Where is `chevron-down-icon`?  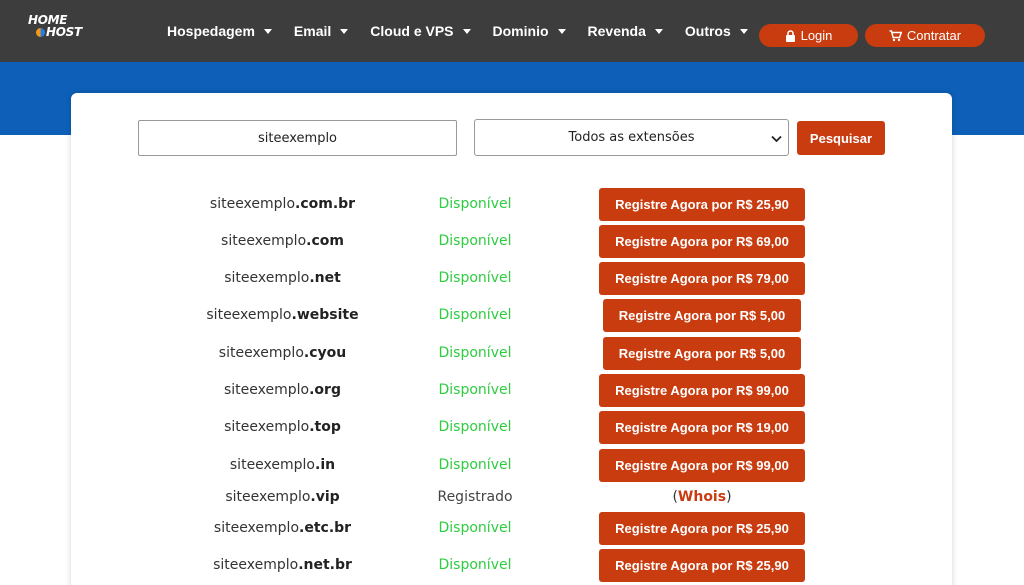 chevron-down-icon is located at coordinates (776, 139).